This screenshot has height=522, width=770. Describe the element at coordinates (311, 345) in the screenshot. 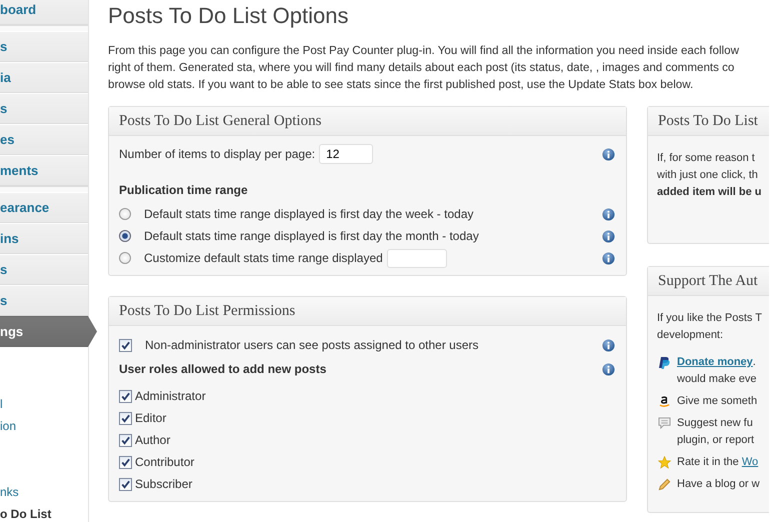

I see `checkbox-label: Non-administrator users can see posts assigned to other users` at that location.